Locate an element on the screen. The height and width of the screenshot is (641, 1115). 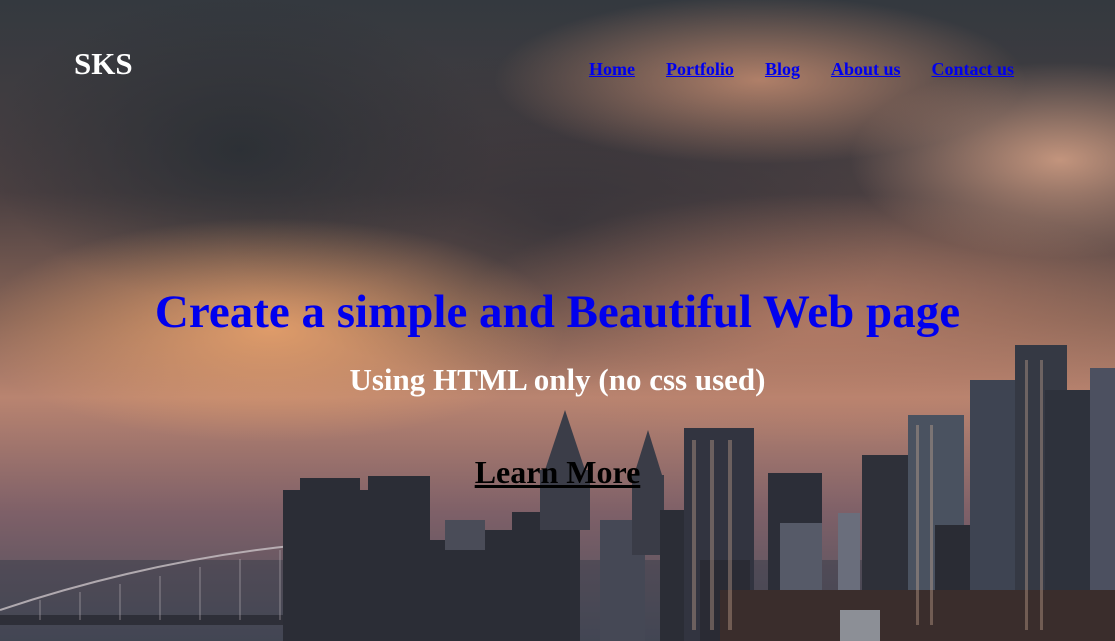
cta-container: Learn More is located at coordinates (557, 472).